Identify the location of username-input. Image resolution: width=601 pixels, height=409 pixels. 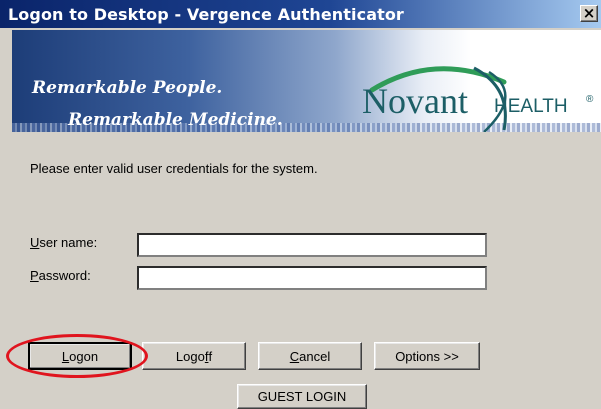
(312, 245).